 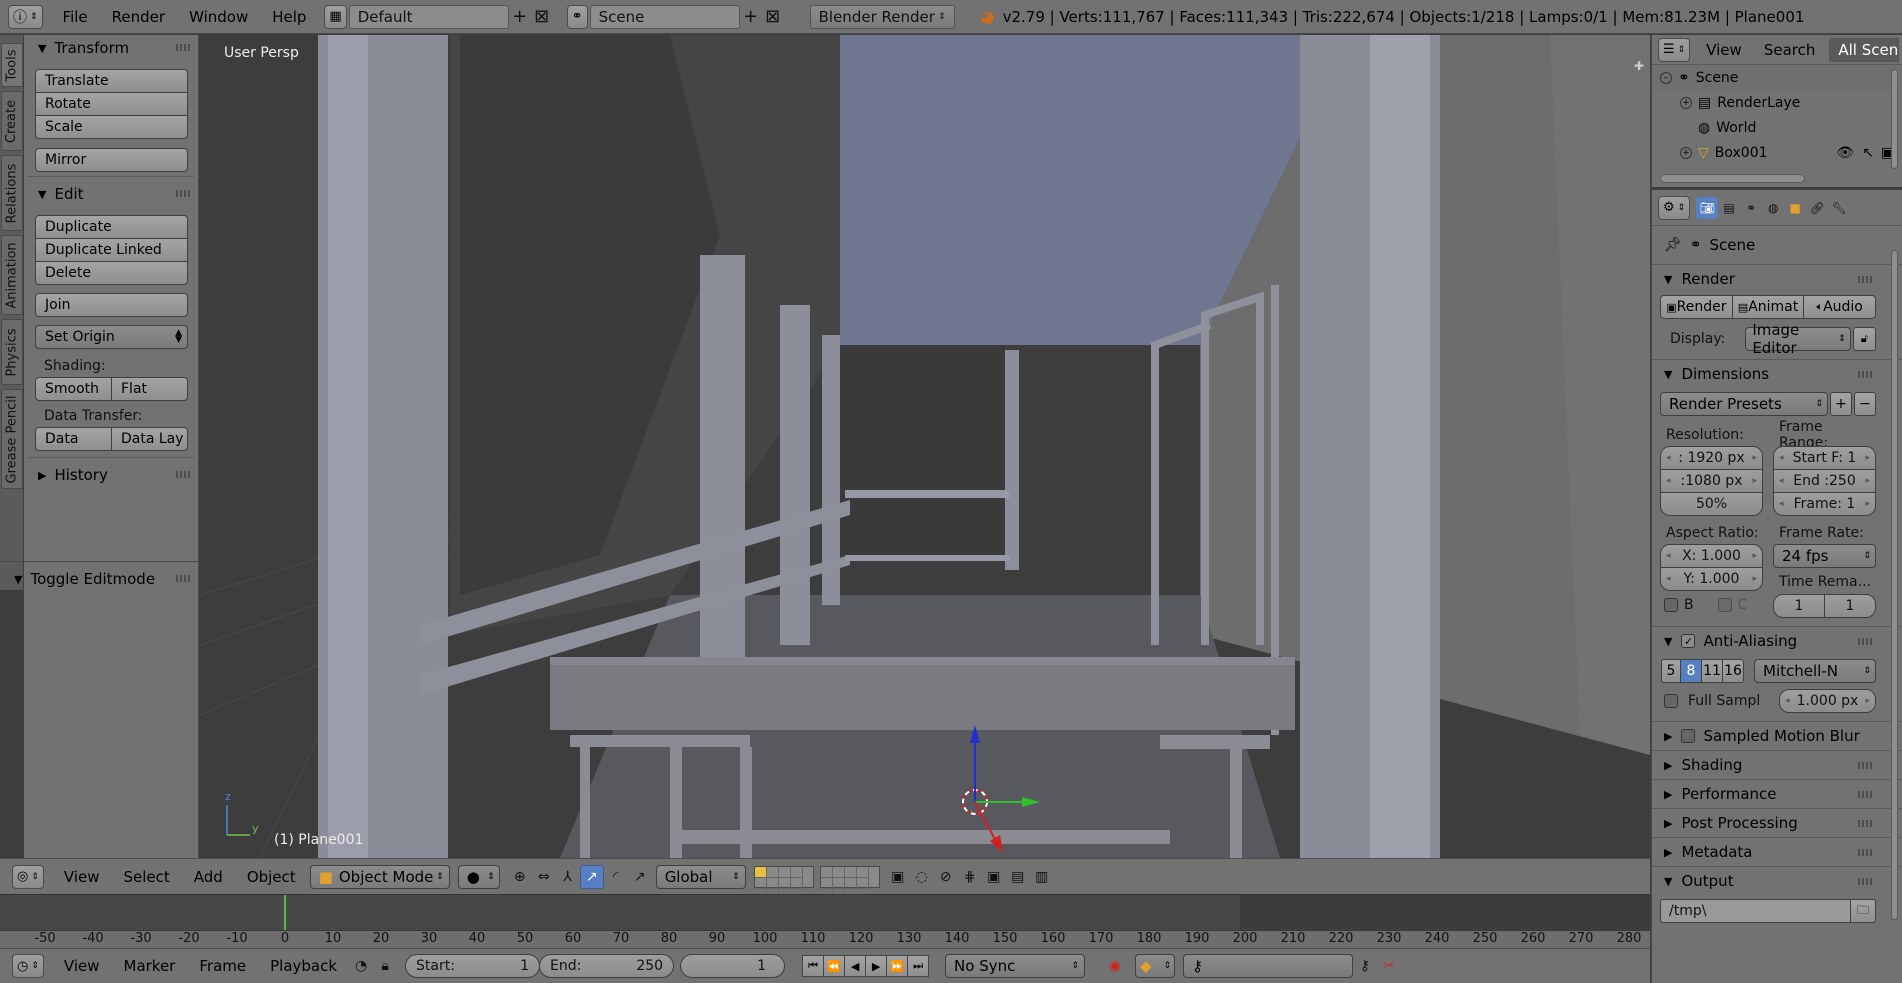 What do you see at coordinates (1768, 307) in the screenshot?
I see `render-animation-button: ▤ Animat` at bounding box center [1768, 307].